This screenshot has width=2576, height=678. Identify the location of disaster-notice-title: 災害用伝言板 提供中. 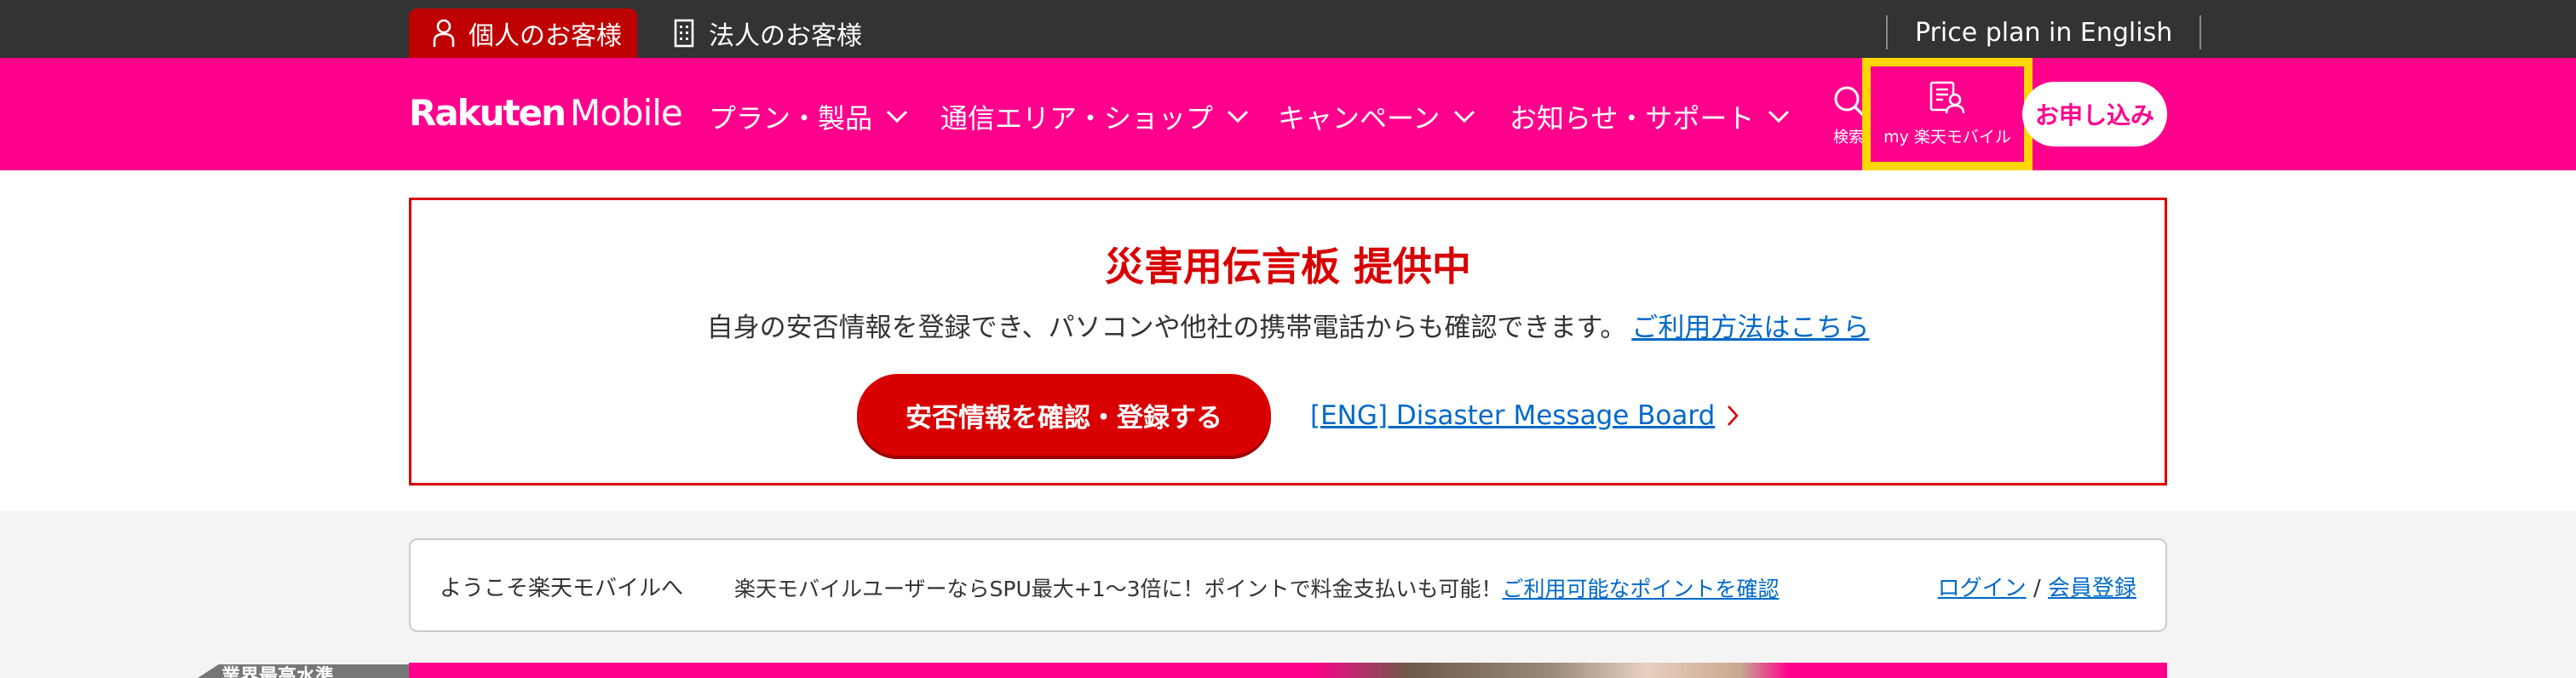
(1287, 267).